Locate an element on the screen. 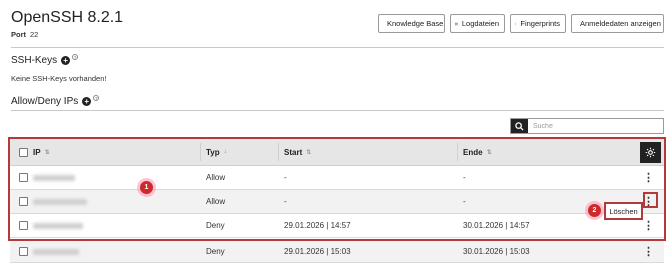 The height and width of the screenshot is (266, 670). add-ssh-key-icon: + is located at coordinates (66, 60).